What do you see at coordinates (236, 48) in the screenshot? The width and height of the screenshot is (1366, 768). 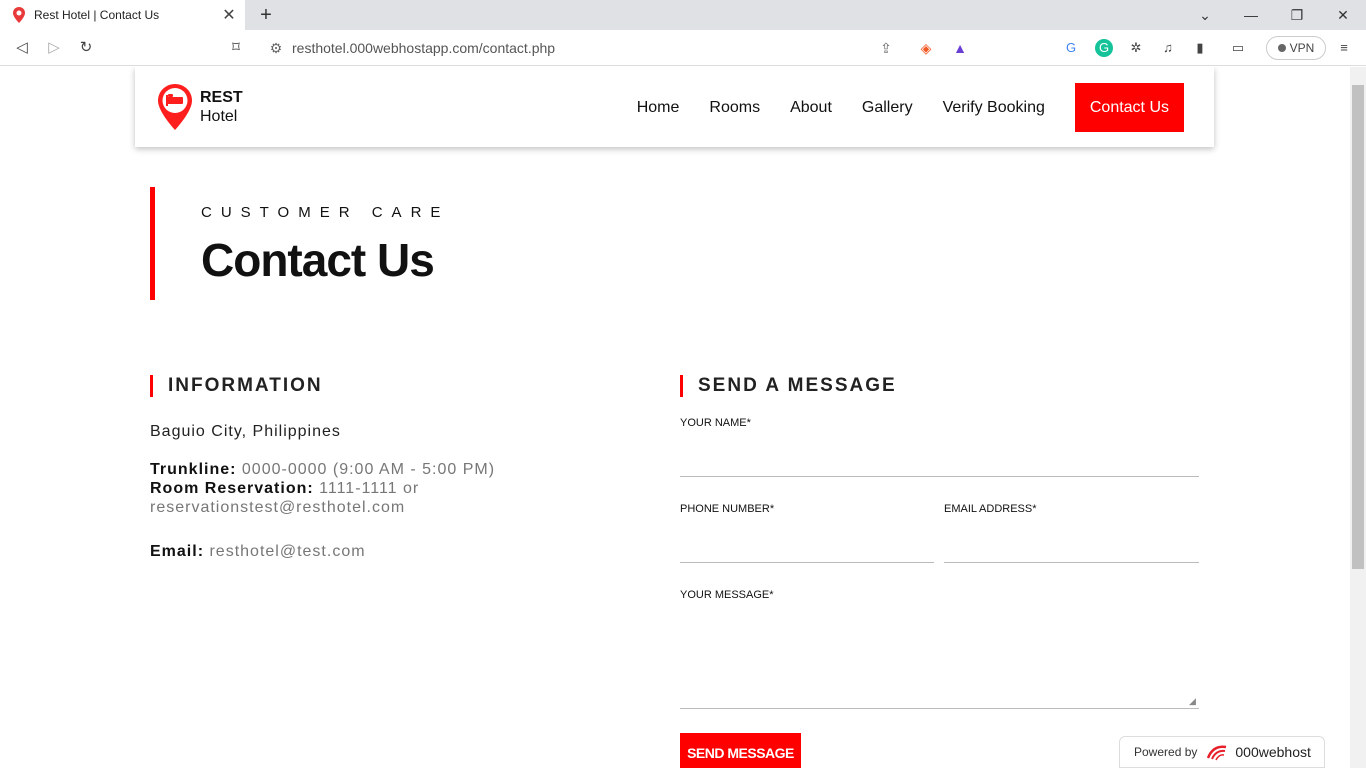 I see `bookmark-icon: ⌑` at bounding box center [236, 48].